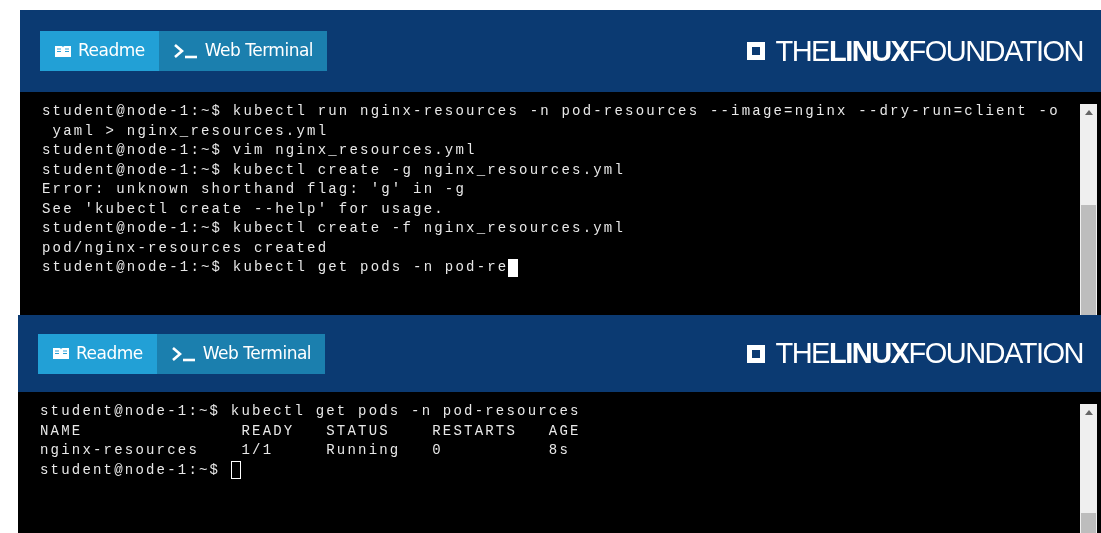 Image resolution: width=1101 pixels, height=533 pixels. What do you see at coordinates (190, 131) in the screenshot?
I see `terminal-line: yaml > nginx_resources.yml` at bounding box center [190, 131].